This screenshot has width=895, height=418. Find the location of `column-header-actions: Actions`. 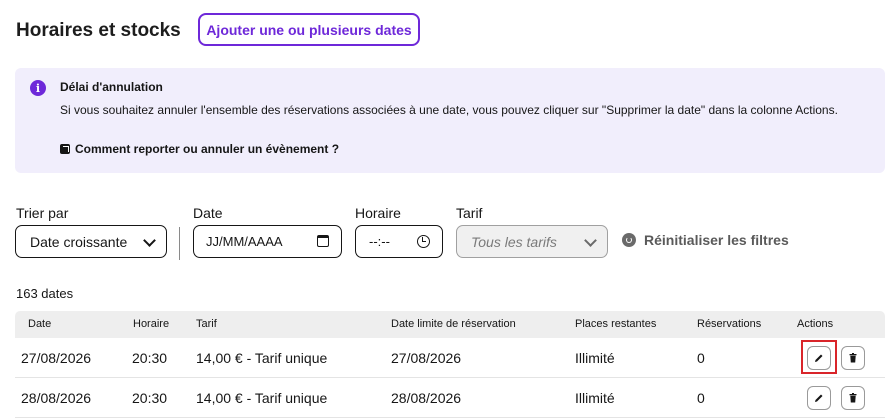

column-header-actions: Actions is located at coordinates (815, 324).